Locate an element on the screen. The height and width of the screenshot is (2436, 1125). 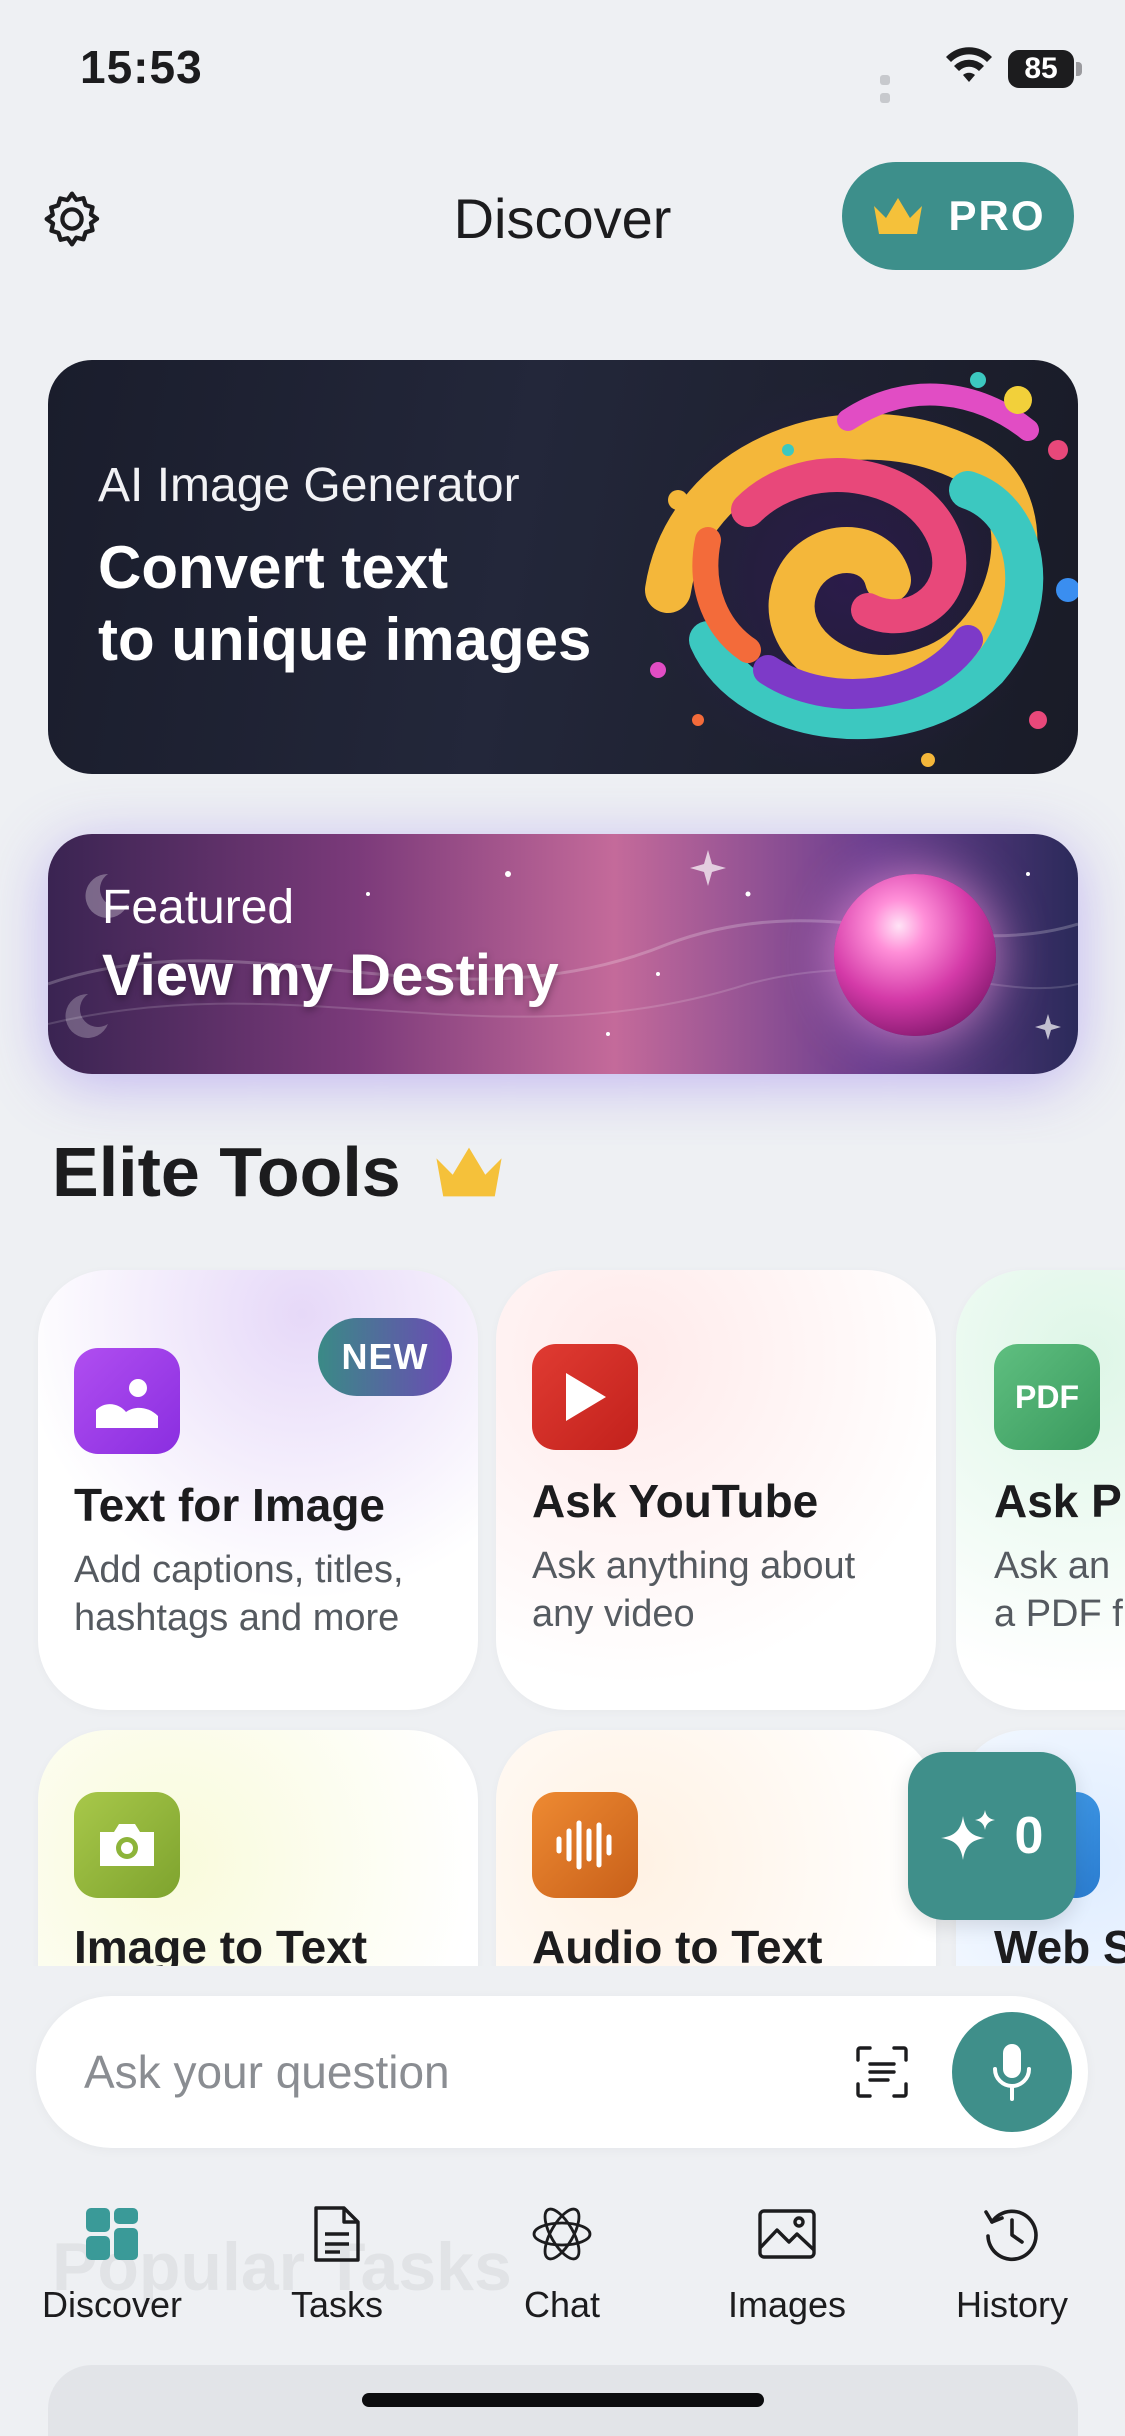
home-indicator is located at coordinates (563, 2400).